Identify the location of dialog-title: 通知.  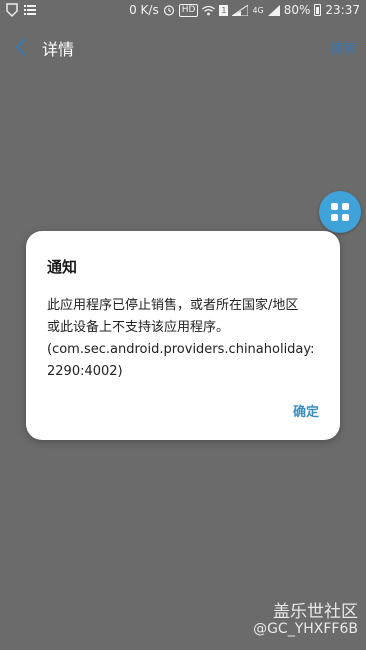
(62, 267).